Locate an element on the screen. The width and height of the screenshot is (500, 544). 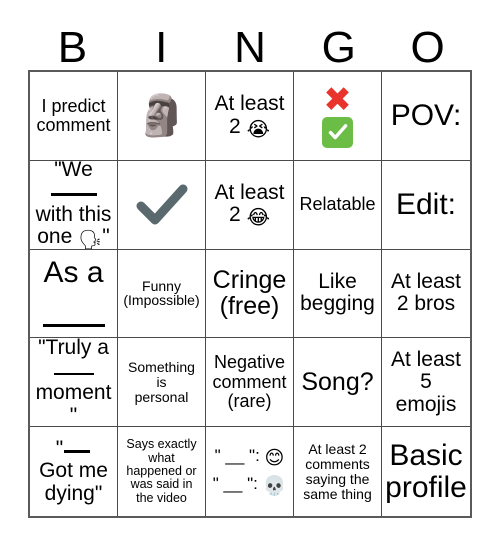
bingo-cell-g2-text: Relatable is located at coordinates (337, 204).